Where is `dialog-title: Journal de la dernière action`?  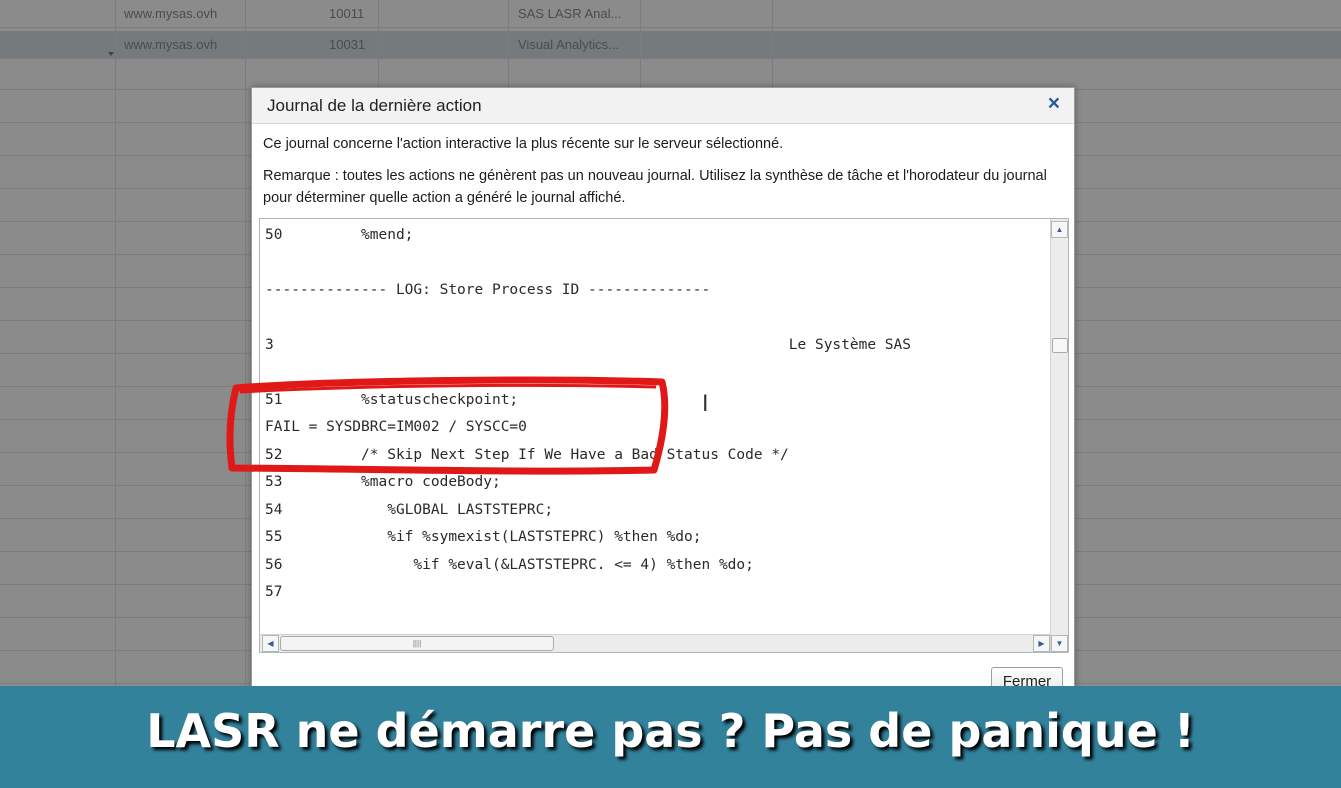
dialog-title: Journal de la dernière action is located at coordinates (374, 105).